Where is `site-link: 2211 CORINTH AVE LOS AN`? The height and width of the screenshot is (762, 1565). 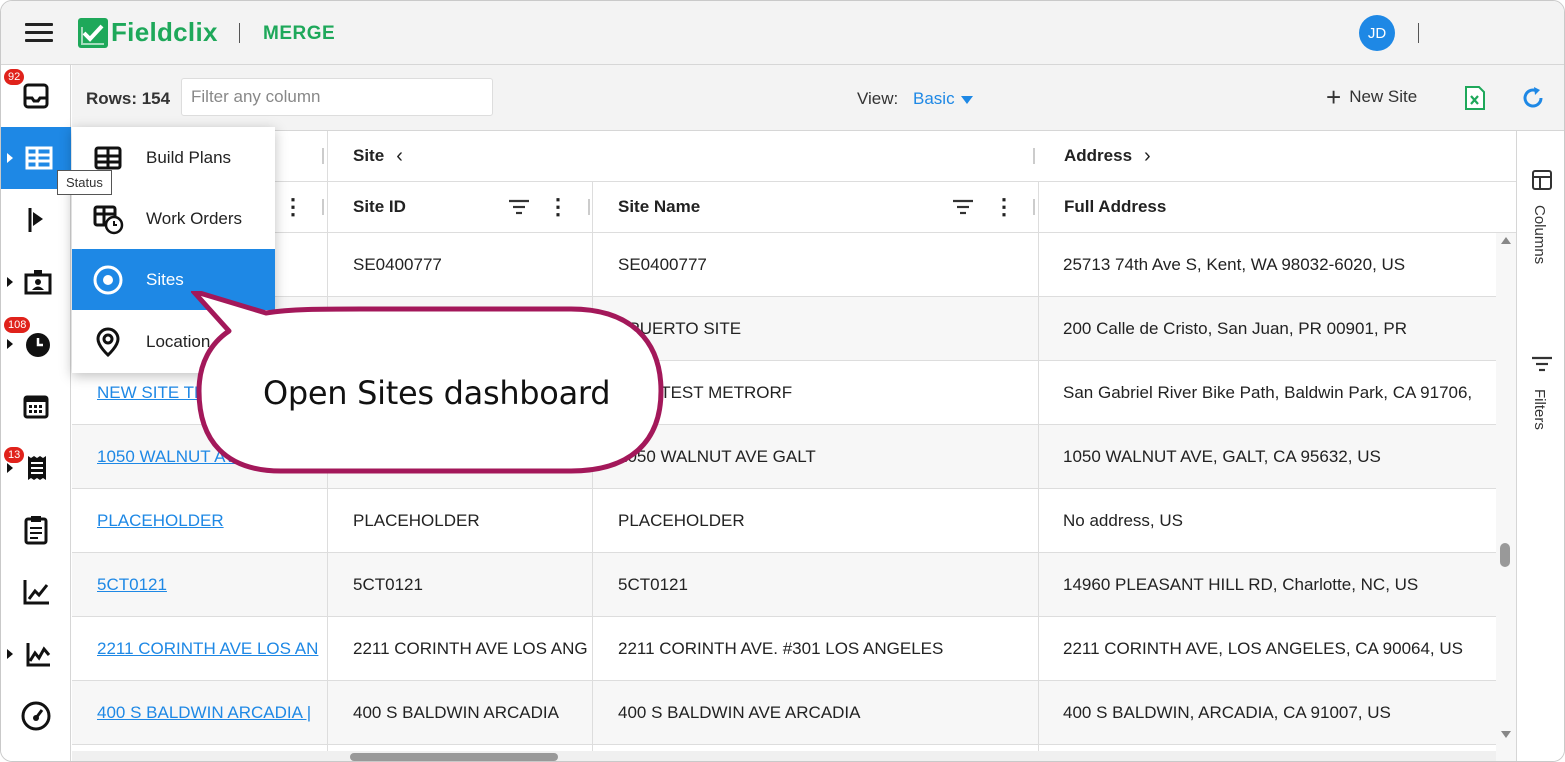 site-link: 2211 CORINTH AVE LOS AN is located at coordinates (212, 649).